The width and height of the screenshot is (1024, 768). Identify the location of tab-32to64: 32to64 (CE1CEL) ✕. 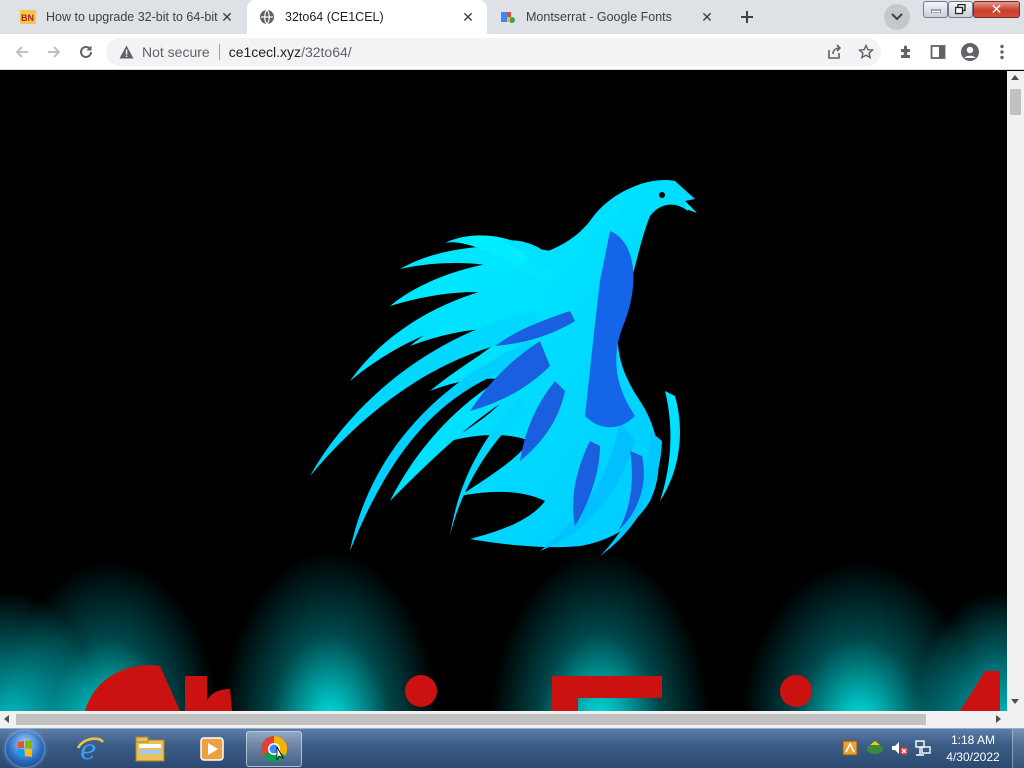
(367, 17).